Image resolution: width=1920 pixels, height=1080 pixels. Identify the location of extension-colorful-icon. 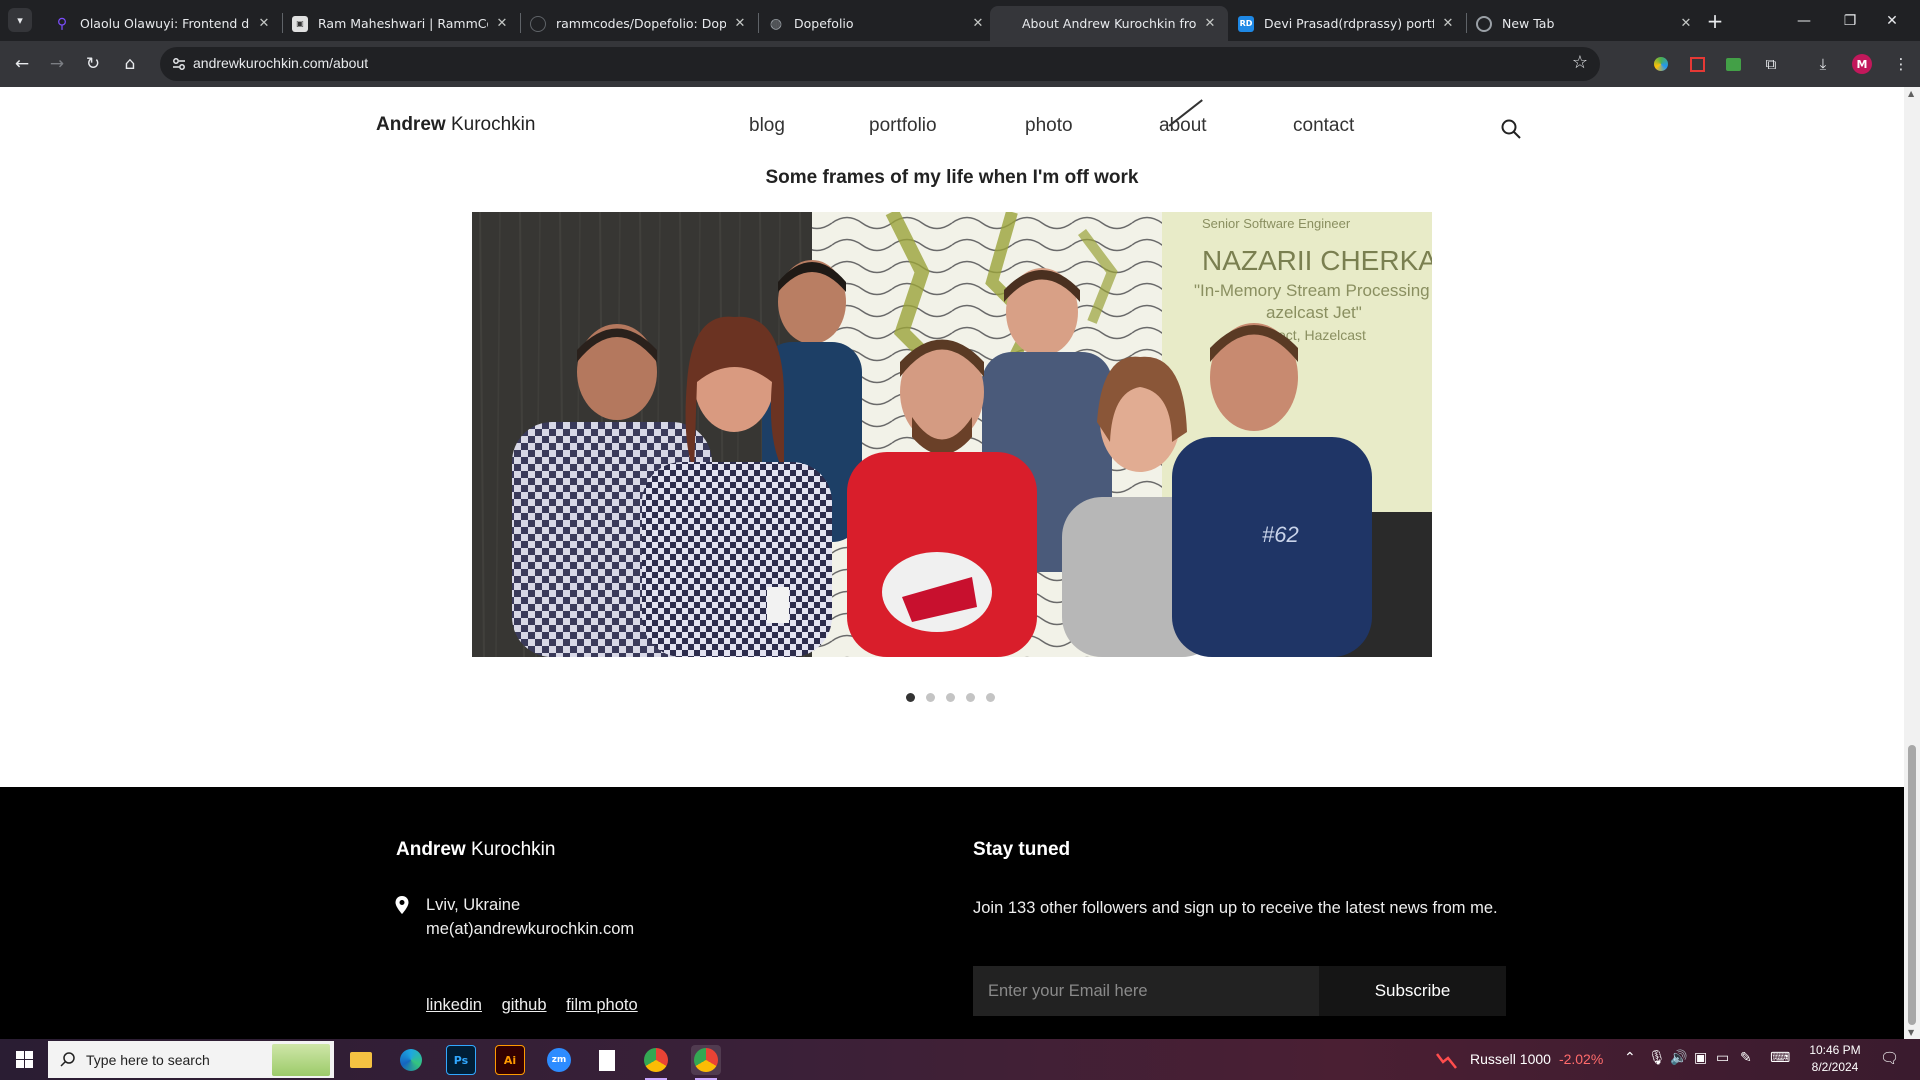
(1661, 64).